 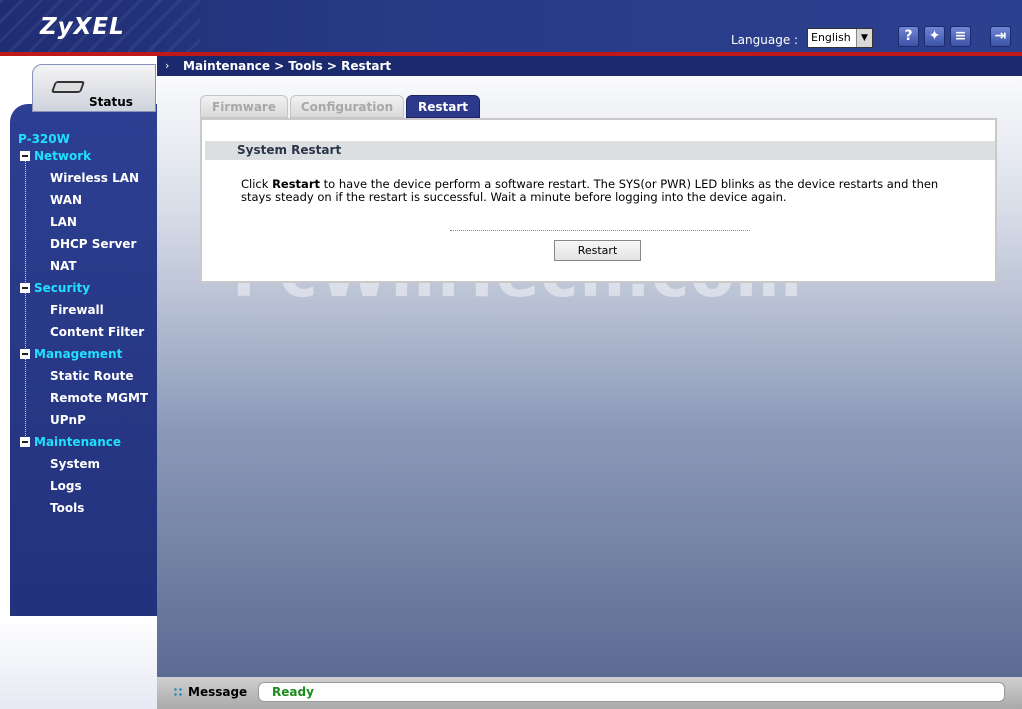 What do you see at coordinates (63, 222) in the screenshot?
I see `nav-item-lan: LAN` at bounding box center [63, 222].